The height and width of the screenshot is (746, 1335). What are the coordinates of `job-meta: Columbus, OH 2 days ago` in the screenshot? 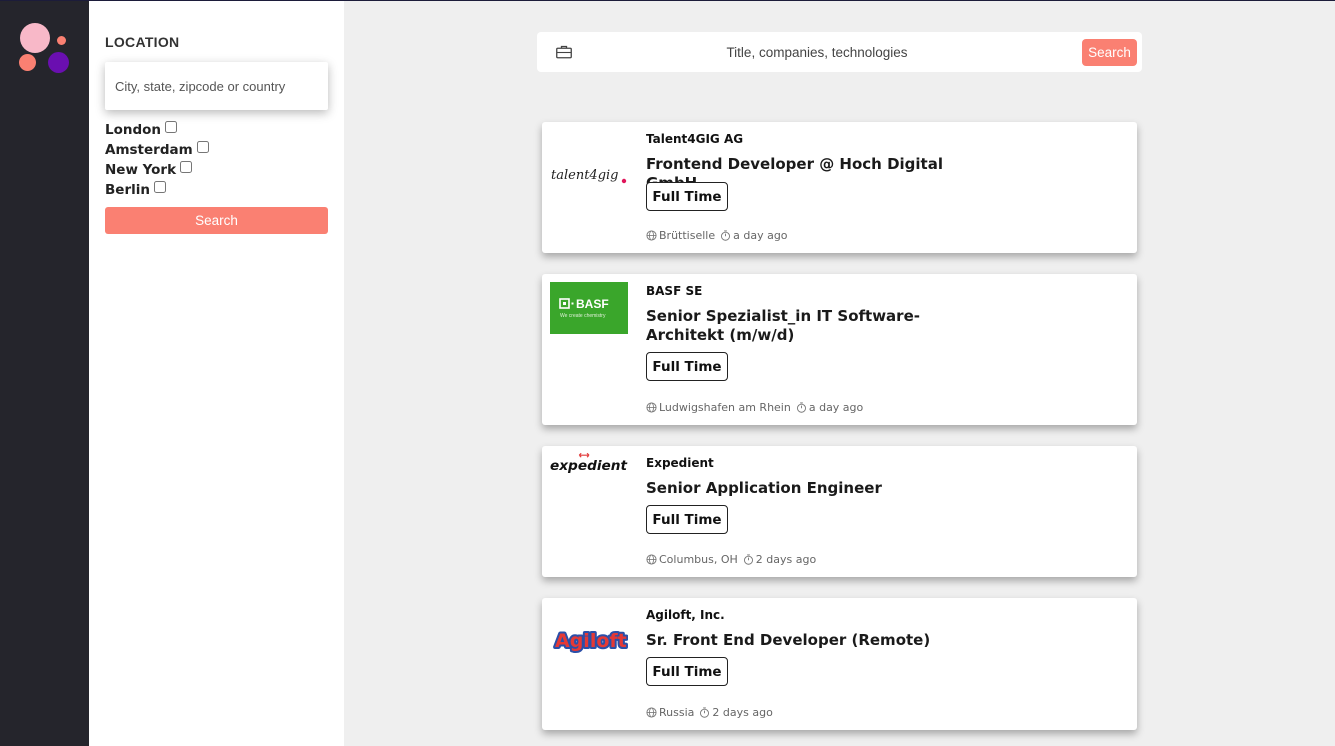 It's located at (731, 559).